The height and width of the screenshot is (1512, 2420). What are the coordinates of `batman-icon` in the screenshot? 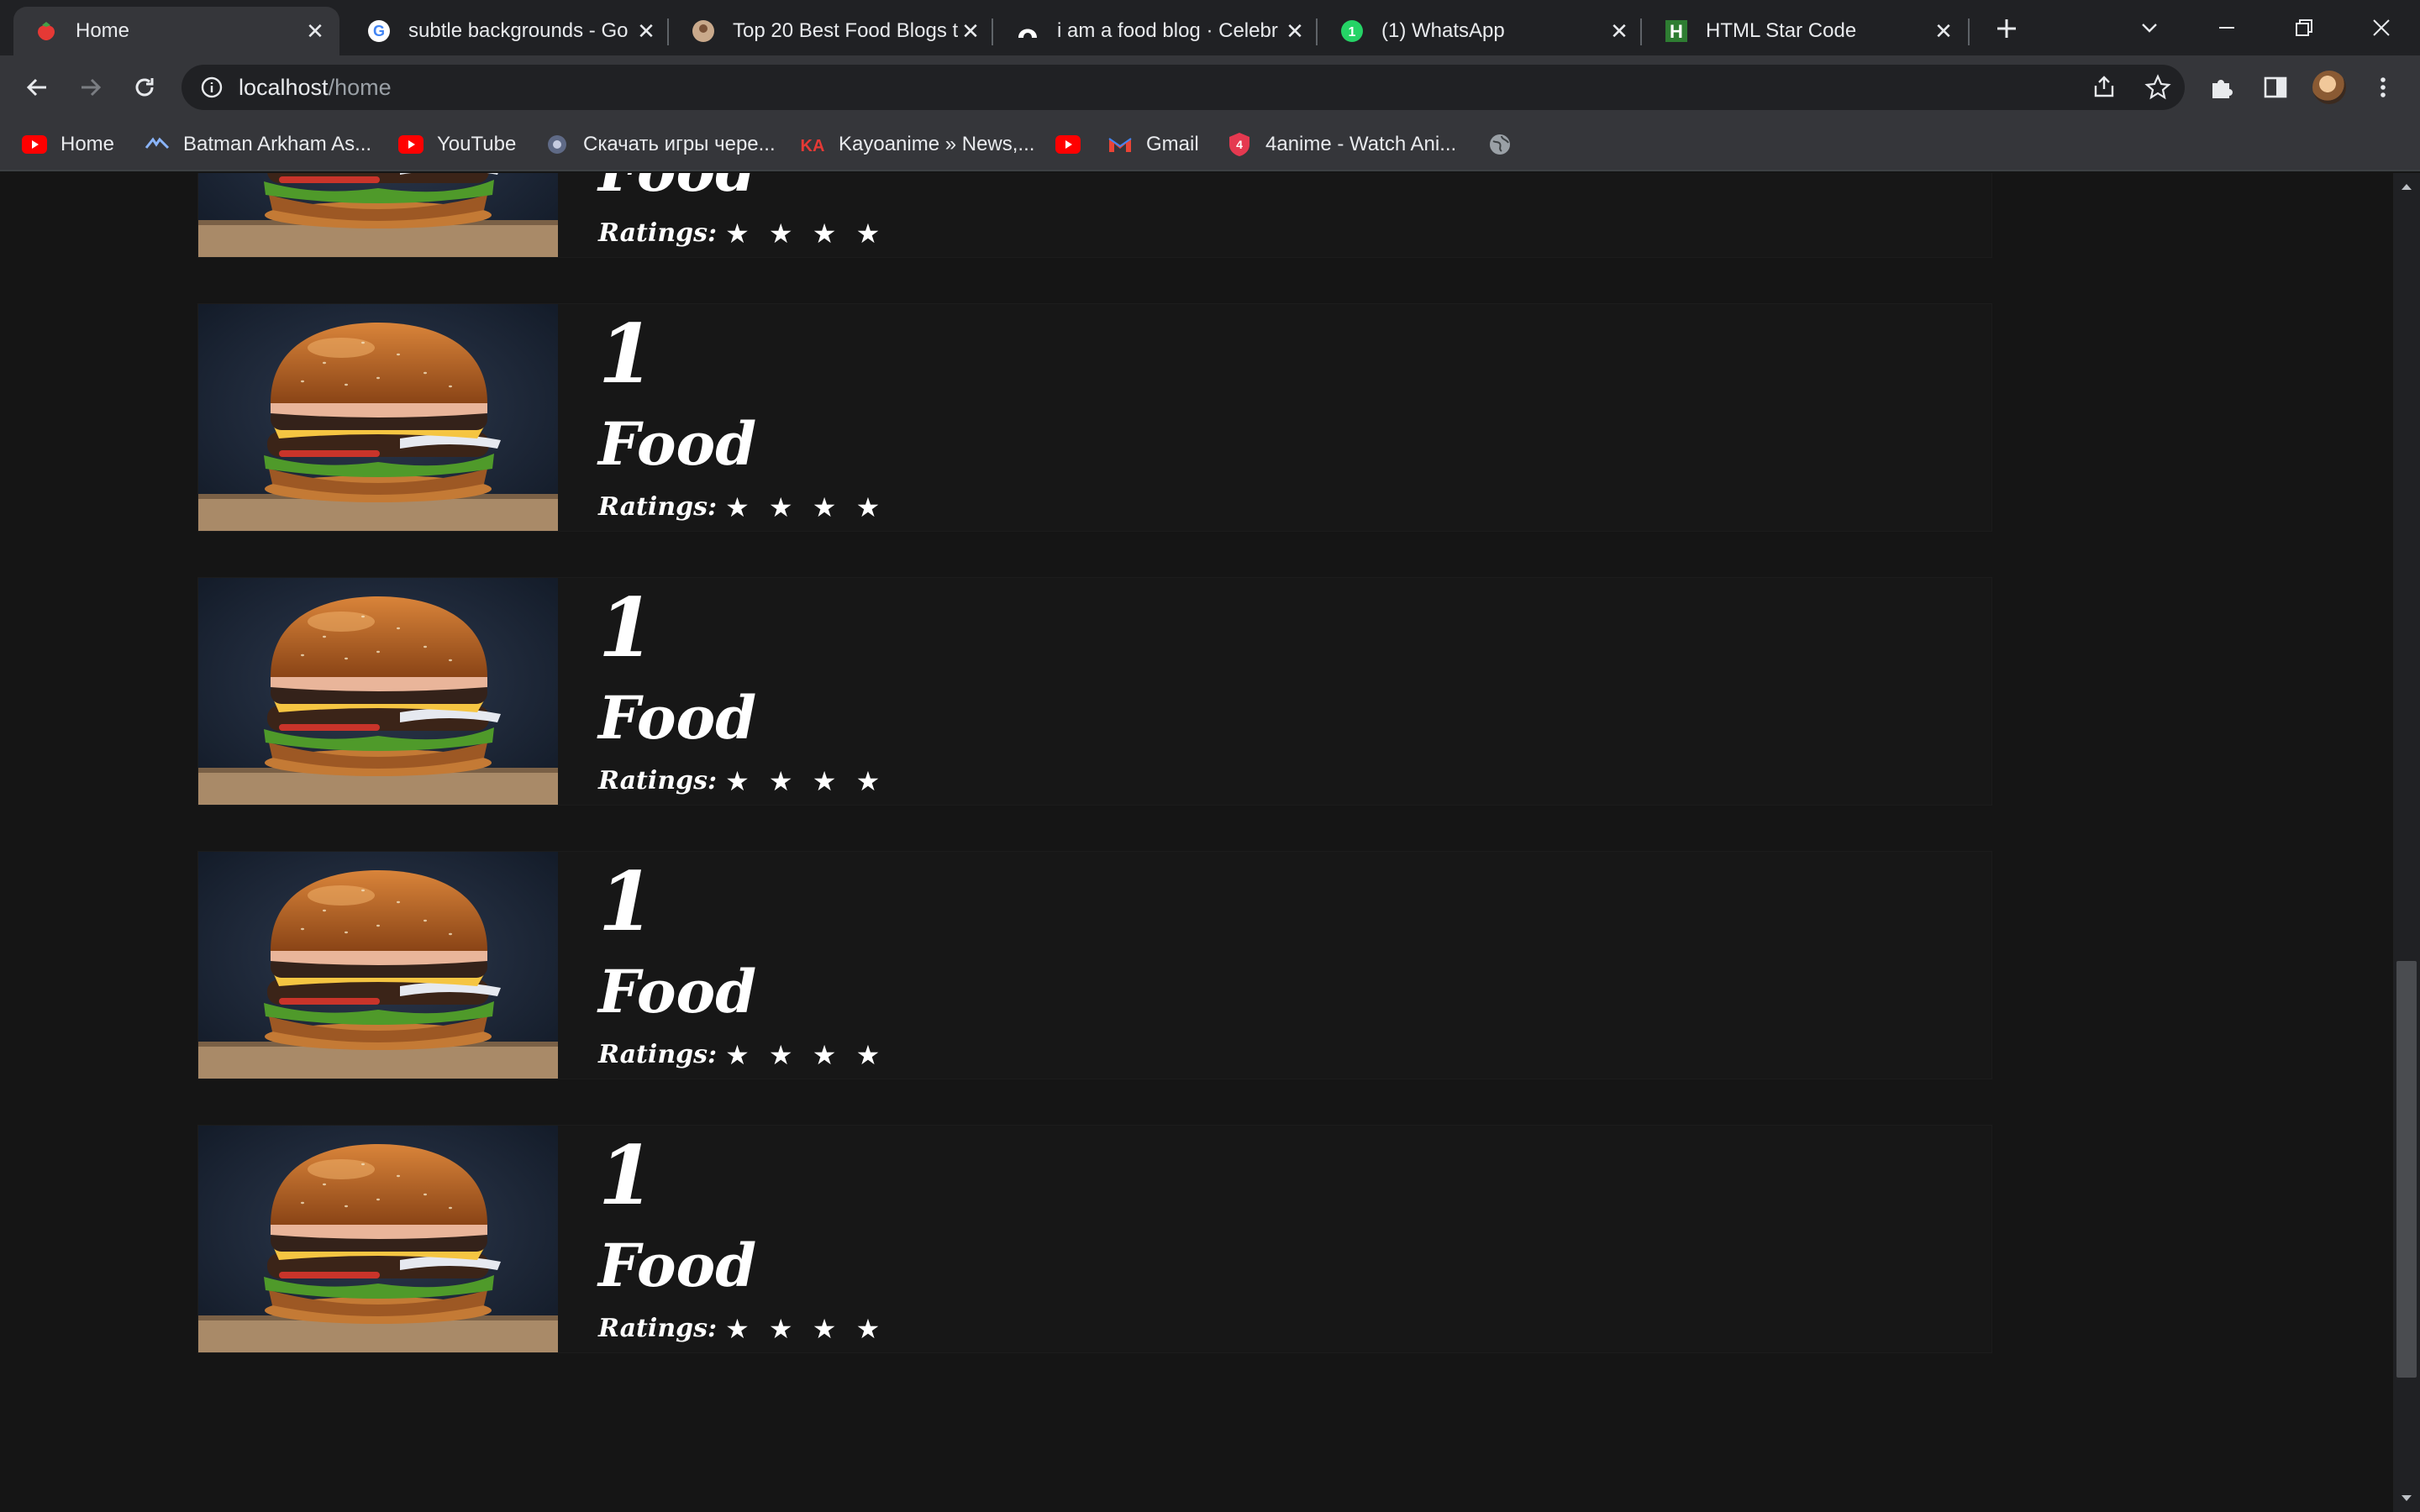 It's located at (157, 144).